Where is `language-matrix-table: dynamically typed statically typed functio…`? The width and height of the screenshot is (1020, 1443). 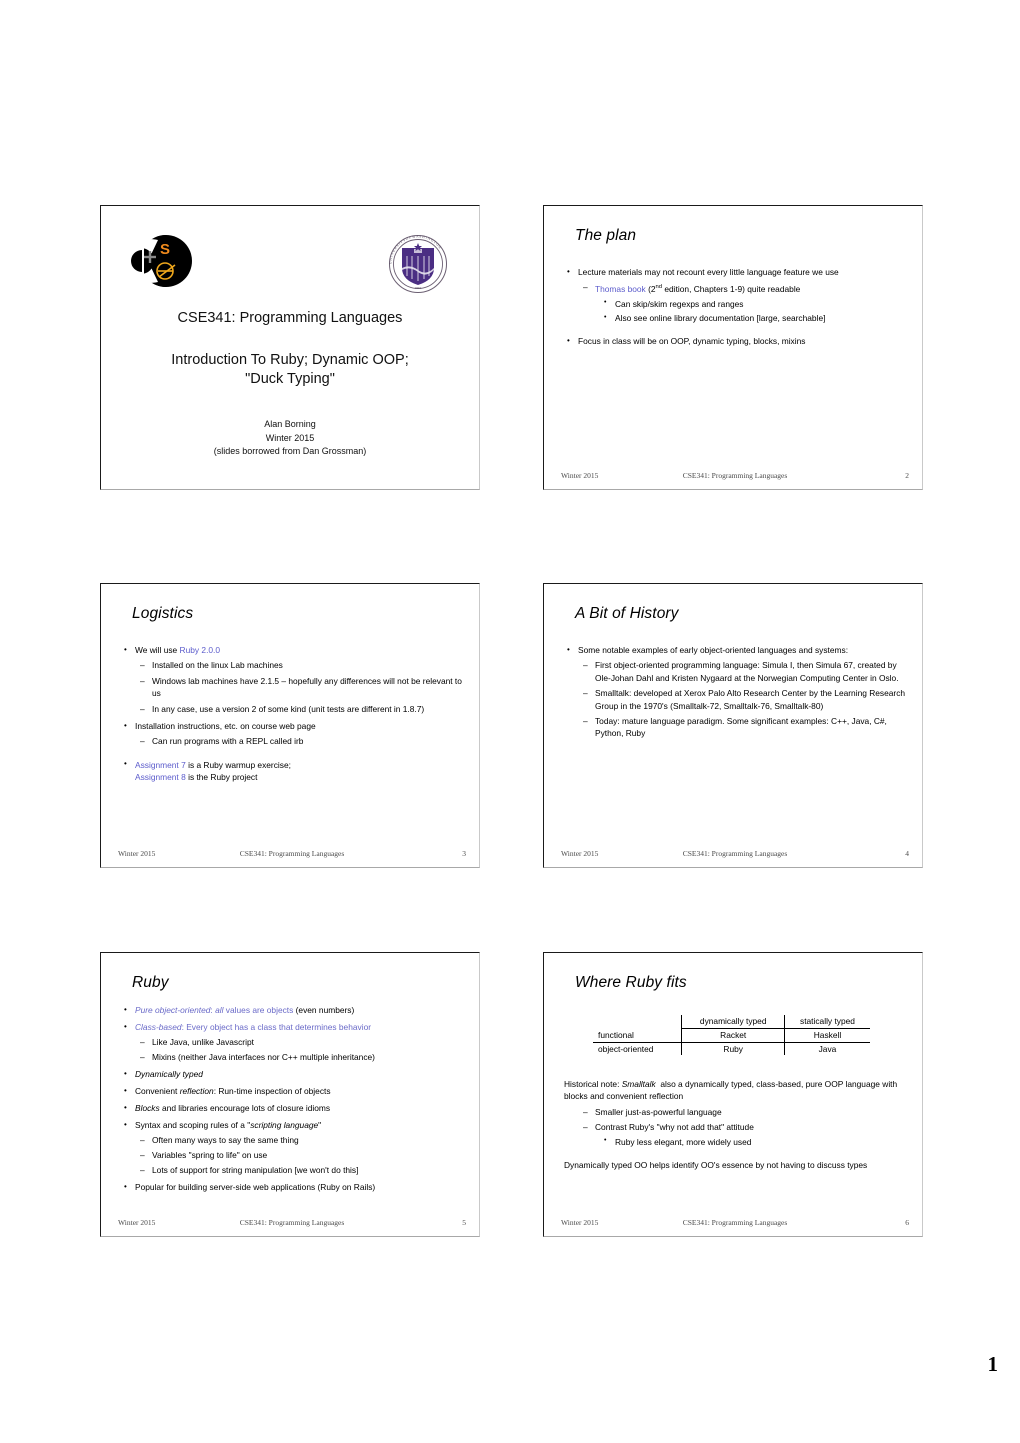
language-matrix-table: dynamically typed statically typed functio… is located at coordinates (731, 1035).